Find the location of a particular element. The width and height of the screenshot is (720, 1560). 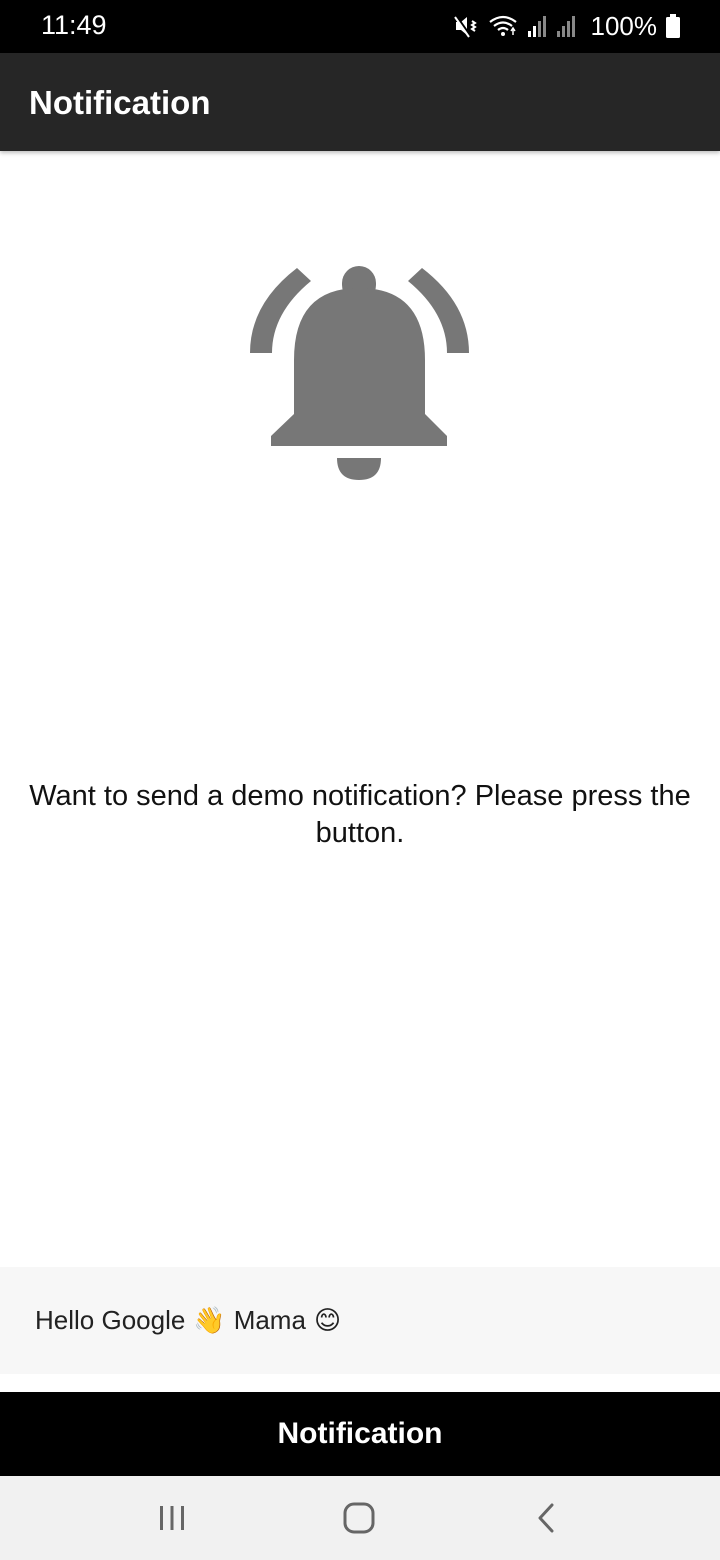

wifi-icon is located at coordinates (503, 26).